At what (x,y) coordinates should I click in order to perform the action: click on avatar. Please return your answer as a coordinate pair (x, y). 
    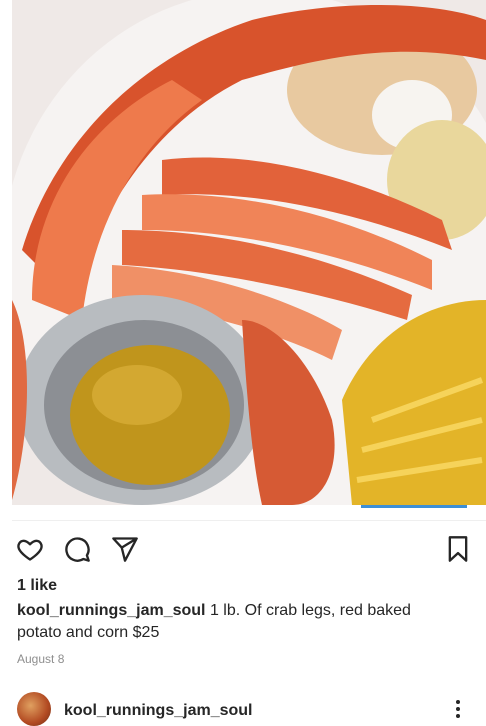
    Looking at the image, I should click on (34, 709).